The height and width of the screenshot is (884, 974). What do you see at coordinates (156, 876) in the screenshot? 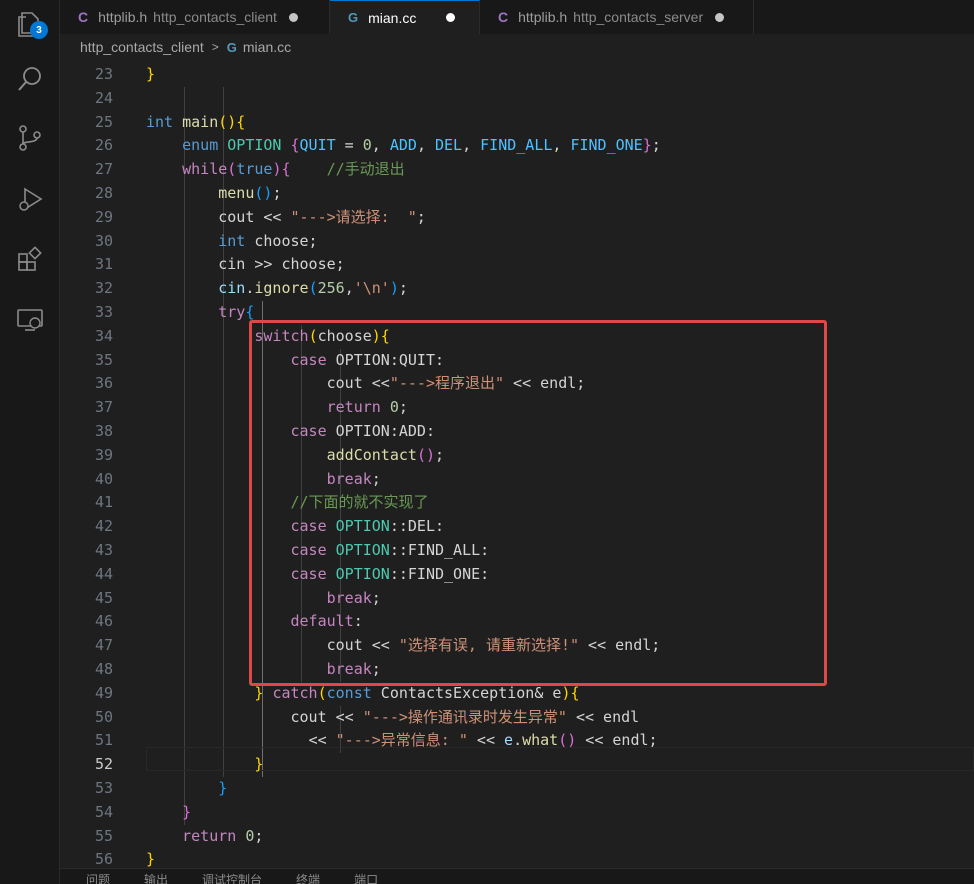
I see `panel-tab: 输出` at bounding box center [156, 876].